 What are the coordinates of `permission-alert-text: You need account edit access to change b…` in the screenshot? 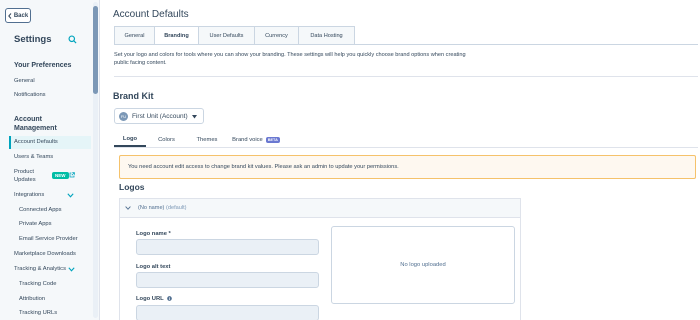 It's located at (263, 167).